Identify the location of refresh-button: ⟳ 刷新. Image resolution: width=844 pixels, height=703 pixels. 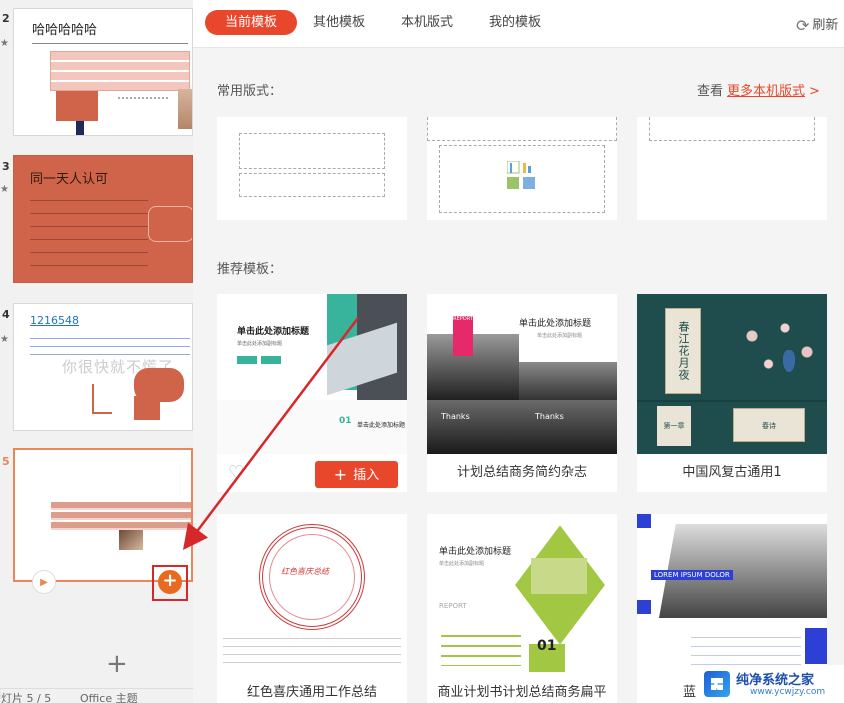
(817, 24).